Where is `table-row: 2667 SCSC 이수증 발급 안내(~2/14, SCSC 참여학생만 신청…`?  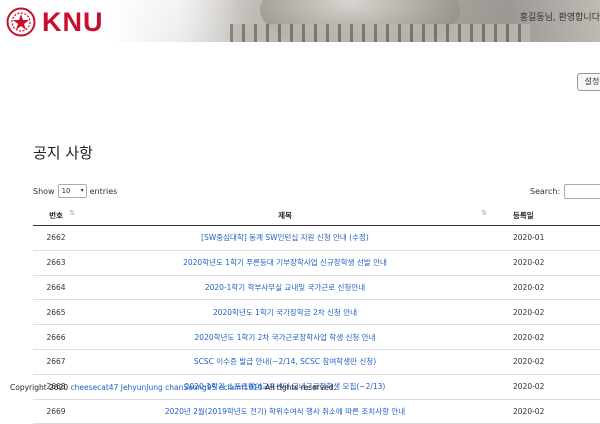
table-row: 2667 SCSC 이수증 발급 안내(~2/14, SCSC 참여학생만 신청… is located at coordinates (316, 362).